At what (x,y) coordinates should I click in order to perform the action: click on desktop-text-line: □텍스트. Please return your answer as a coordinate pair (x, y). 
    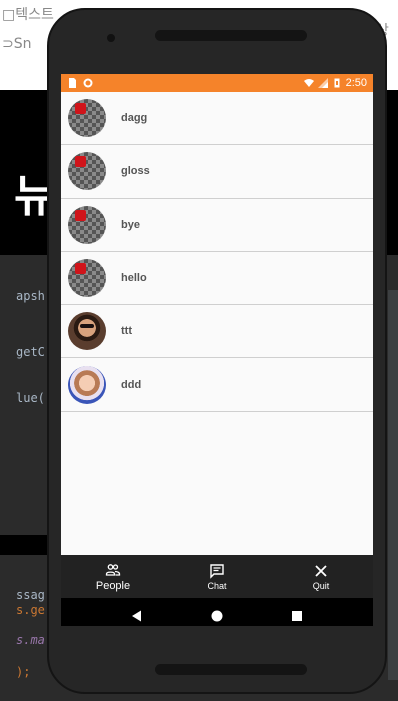
    Looking at the image, I should click on (28, 15).